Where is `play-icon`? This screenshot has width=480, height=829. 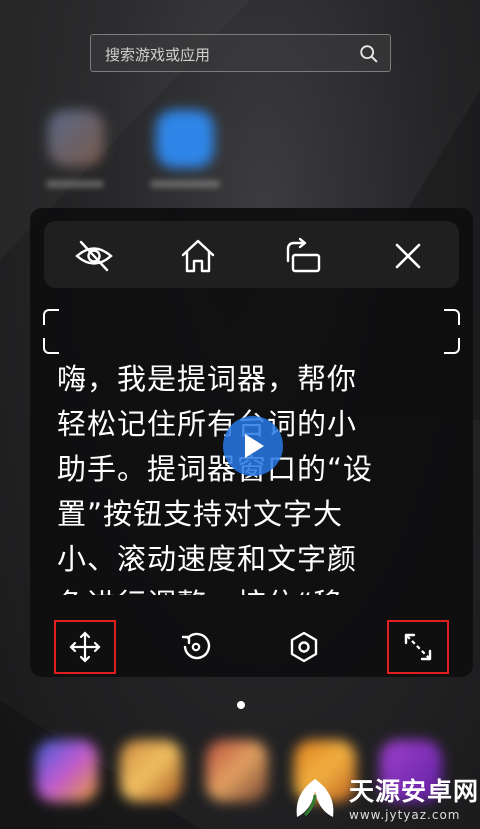 play-icon is located at coordinates (254, 446).